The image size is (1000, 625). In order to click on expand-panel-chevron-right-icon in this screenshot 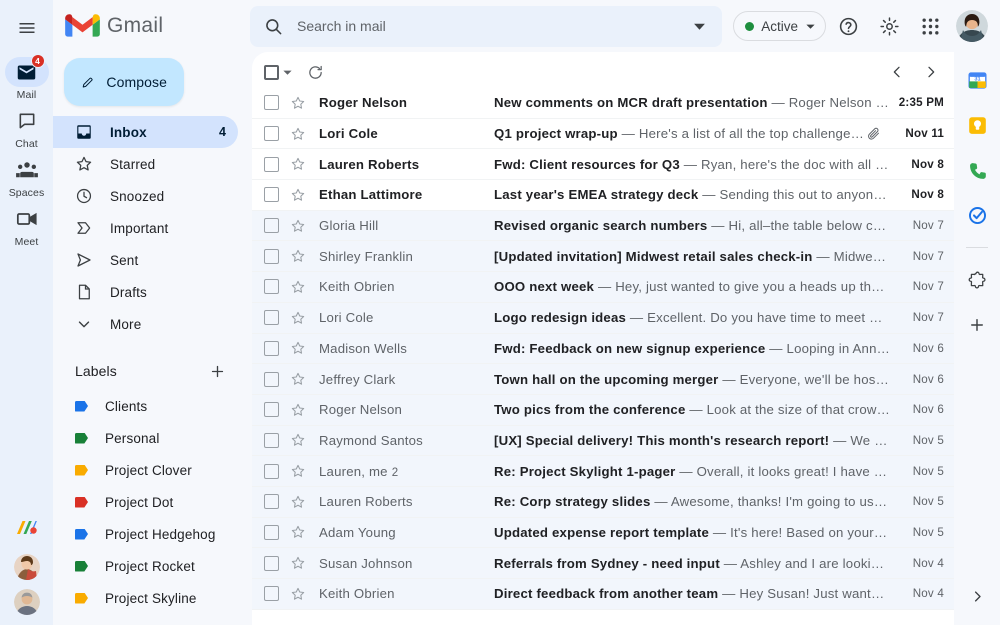, I will do `click(977, 596)`.